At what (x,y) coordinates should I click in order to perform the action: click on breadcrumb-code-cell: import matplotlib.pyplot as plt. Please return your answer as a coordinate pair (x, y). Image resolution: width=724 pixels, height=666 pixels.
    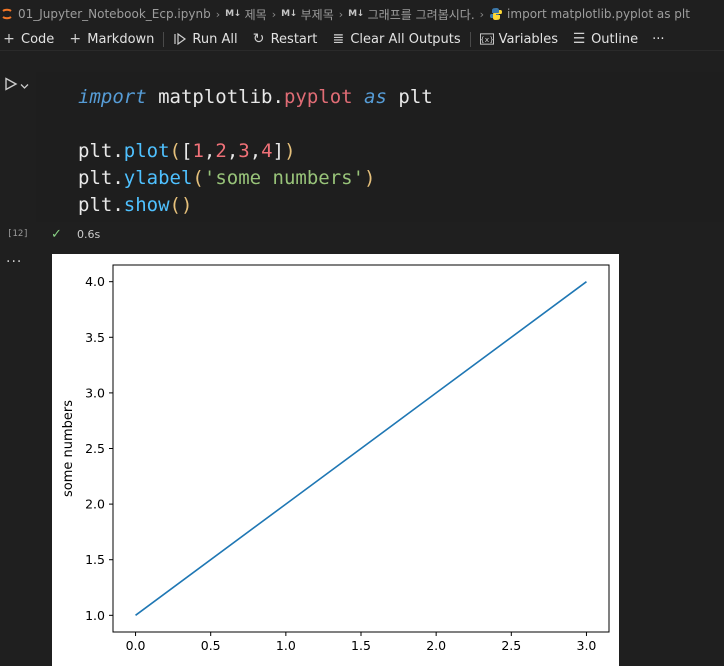
    Looking at the image, I should click on (589, 14).